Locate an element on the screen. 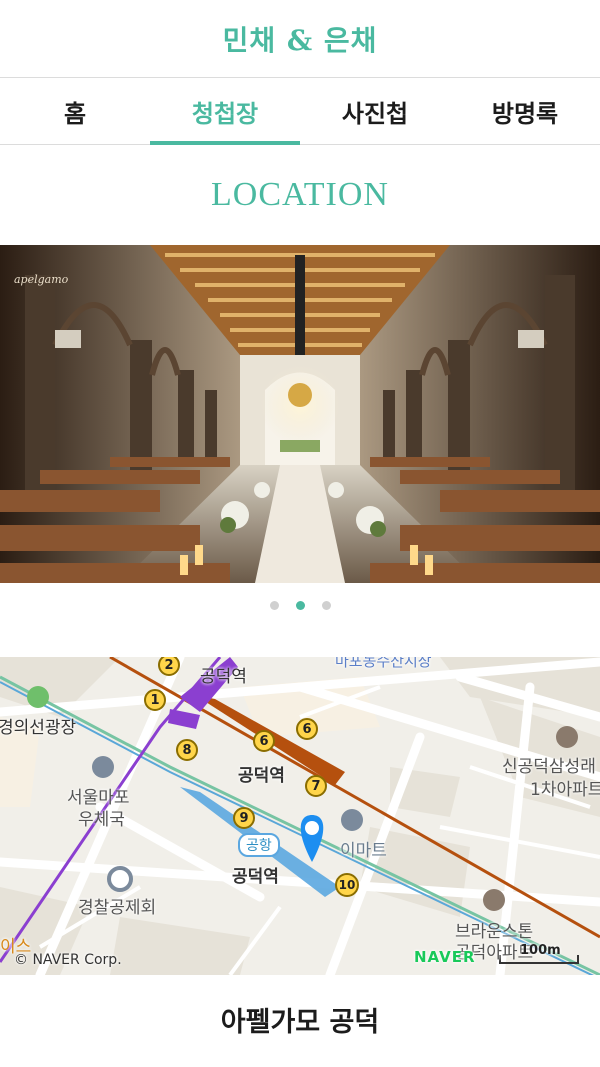  tab-guestbook: 방명록 is located at coordinates (525, 111).